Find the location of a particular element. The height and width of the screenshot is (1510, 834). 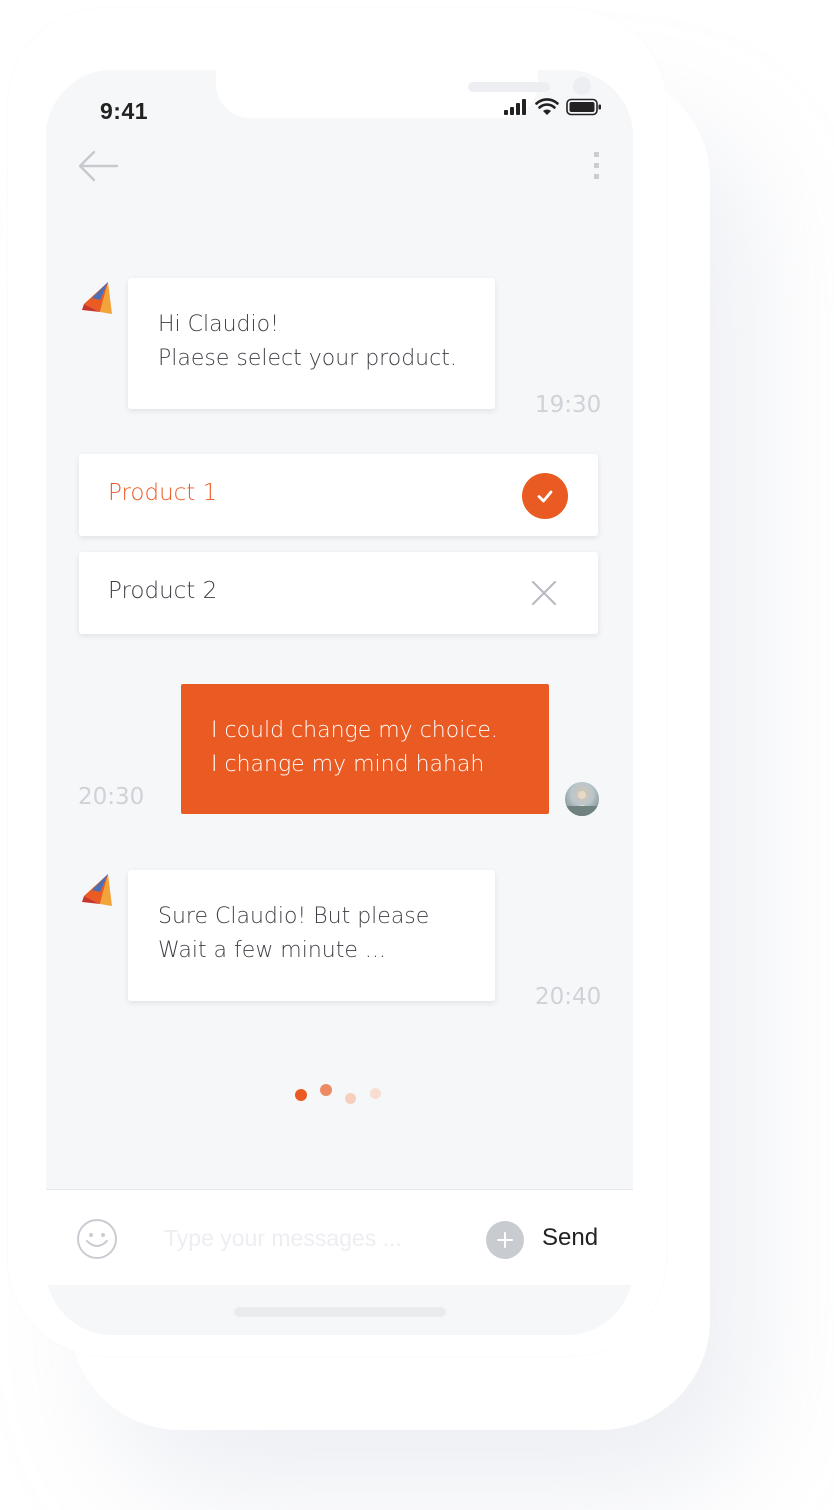

product-option-label: Product 1 is located at coordinates (163, 493).